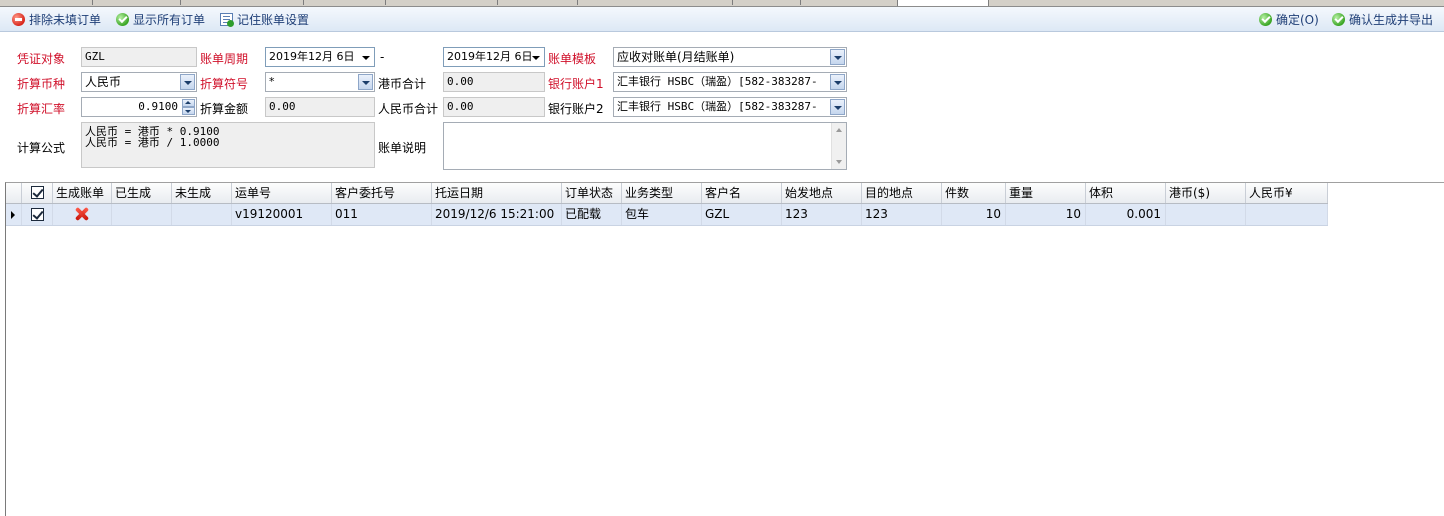 This screenshot has height=516, width=1444. What do you see at coordinates (717, 106) in the screenshot?
I see `bank-account2-value: 汇丰银行 HSBC（瑞盈）[582-383287-` at bounding box center [717, 106].